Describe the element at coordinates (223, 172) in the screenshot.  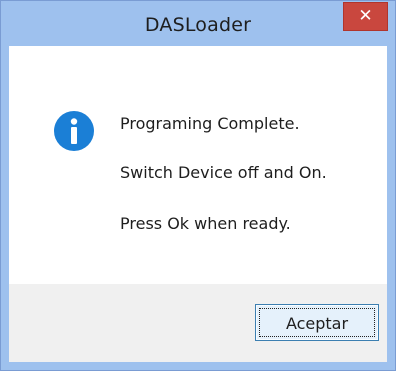
I see `message-line-2: Switch Device off and On.` at that location.